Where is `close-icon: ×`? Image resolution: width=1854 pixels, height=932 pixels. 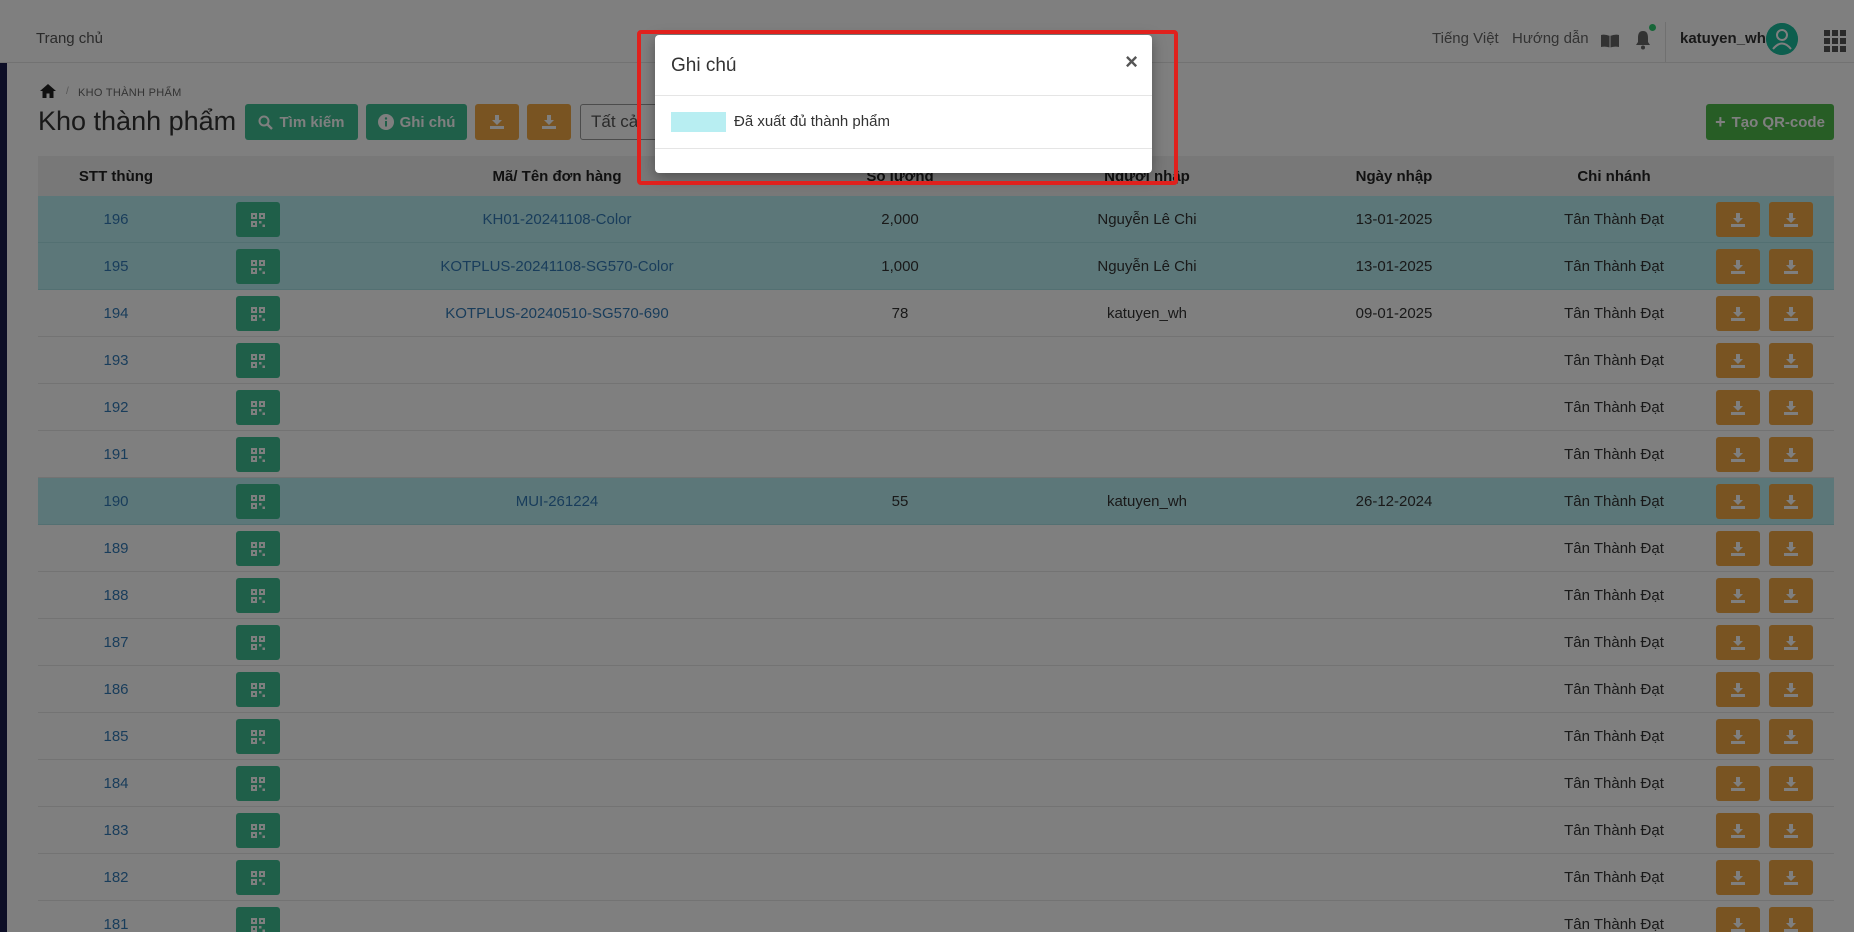 close-icon: × is located at coordinates (1131, 62).